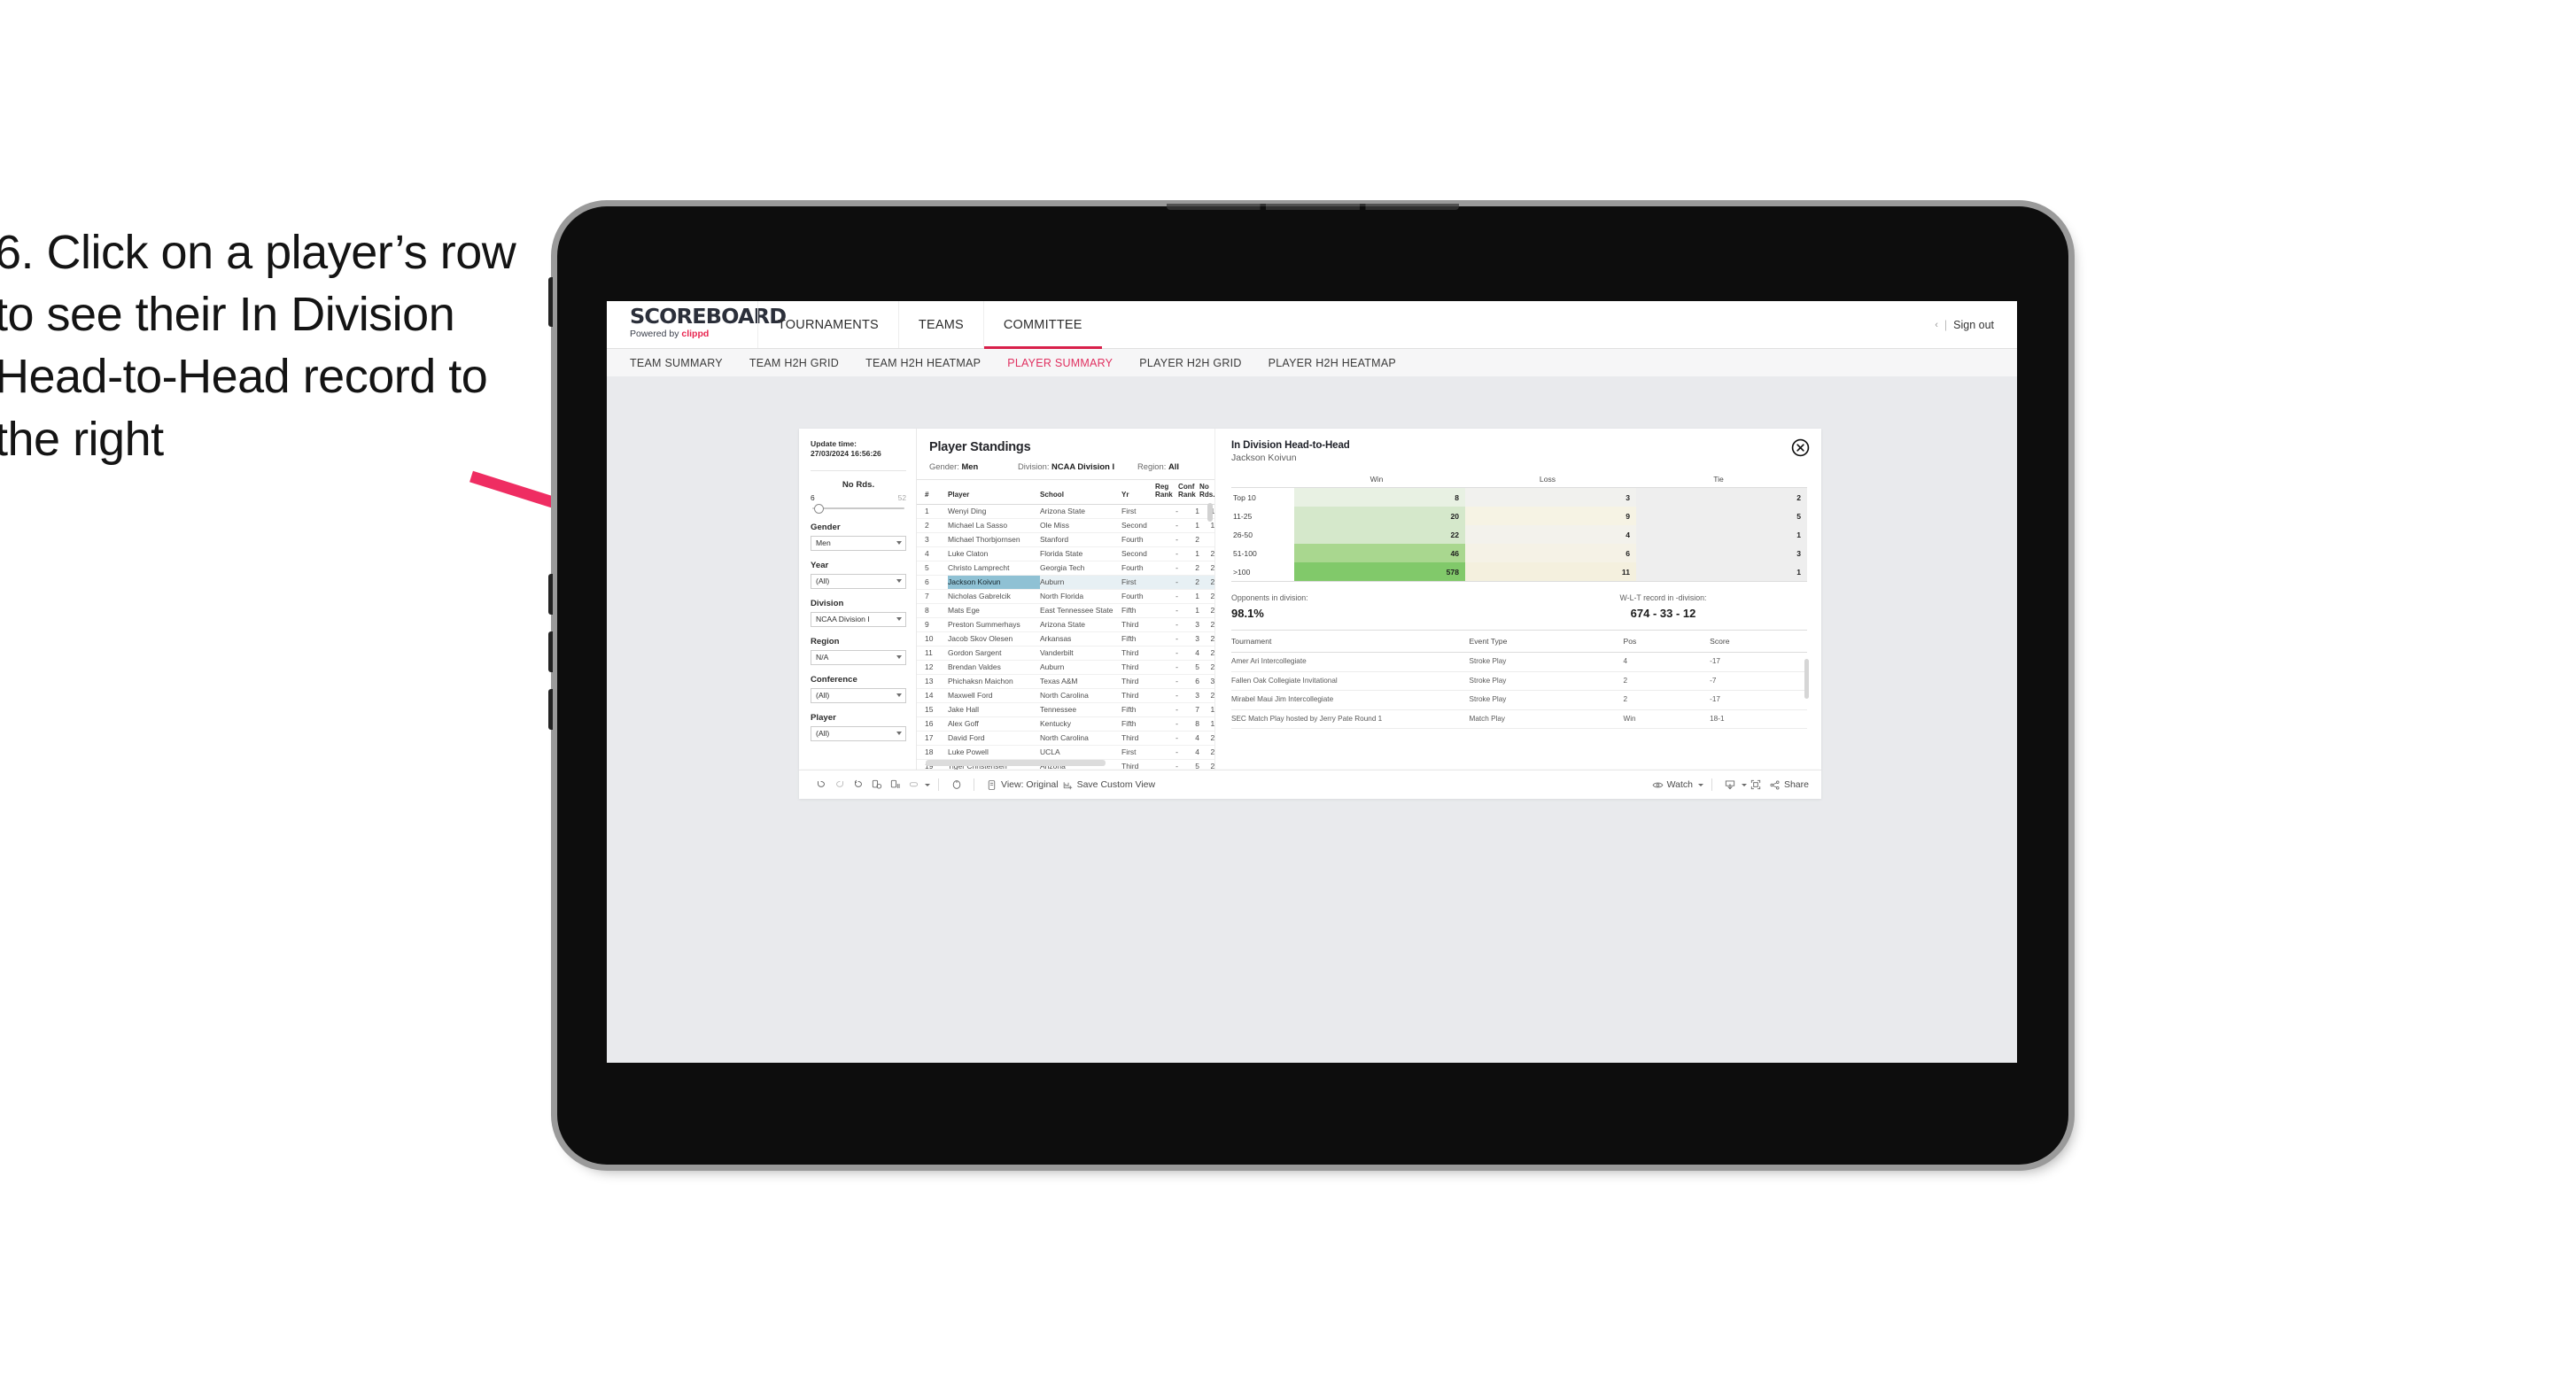  I want to click on view-original-label: View: Original, so click(1030, 784).